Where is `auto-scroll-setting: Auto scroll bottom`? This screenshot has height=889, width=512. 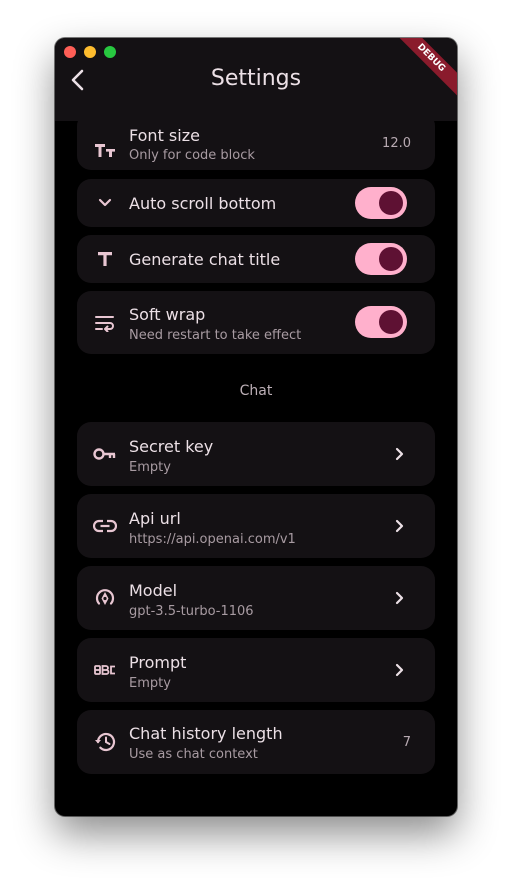
auto-scroll-setting: Auto scroll bottom is located at coordinates (256, 203).